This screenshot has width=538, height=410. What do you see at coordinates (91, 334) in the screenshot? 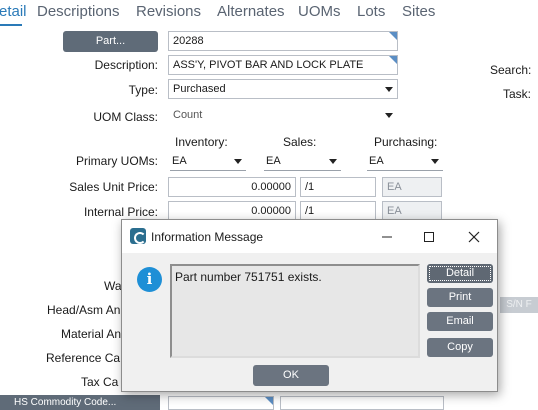
I see `material-analysis-label: Material An` at bounding box center [91, 334].